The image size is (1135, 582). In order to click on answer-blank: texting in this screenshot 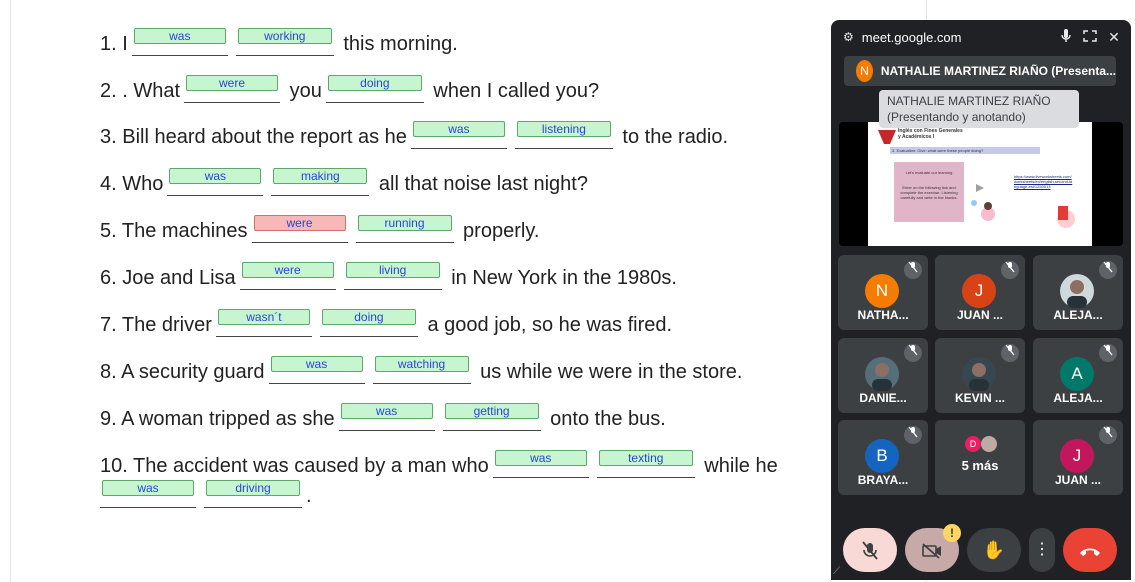, I will do `click(645, 464)`.